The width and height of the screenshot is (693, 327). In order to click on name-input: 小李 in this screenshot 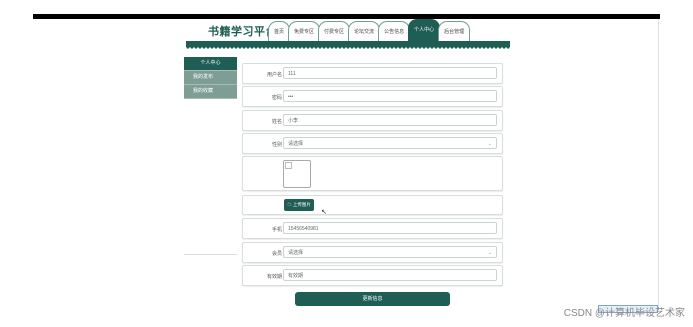, I will do `click(390, 120)`.